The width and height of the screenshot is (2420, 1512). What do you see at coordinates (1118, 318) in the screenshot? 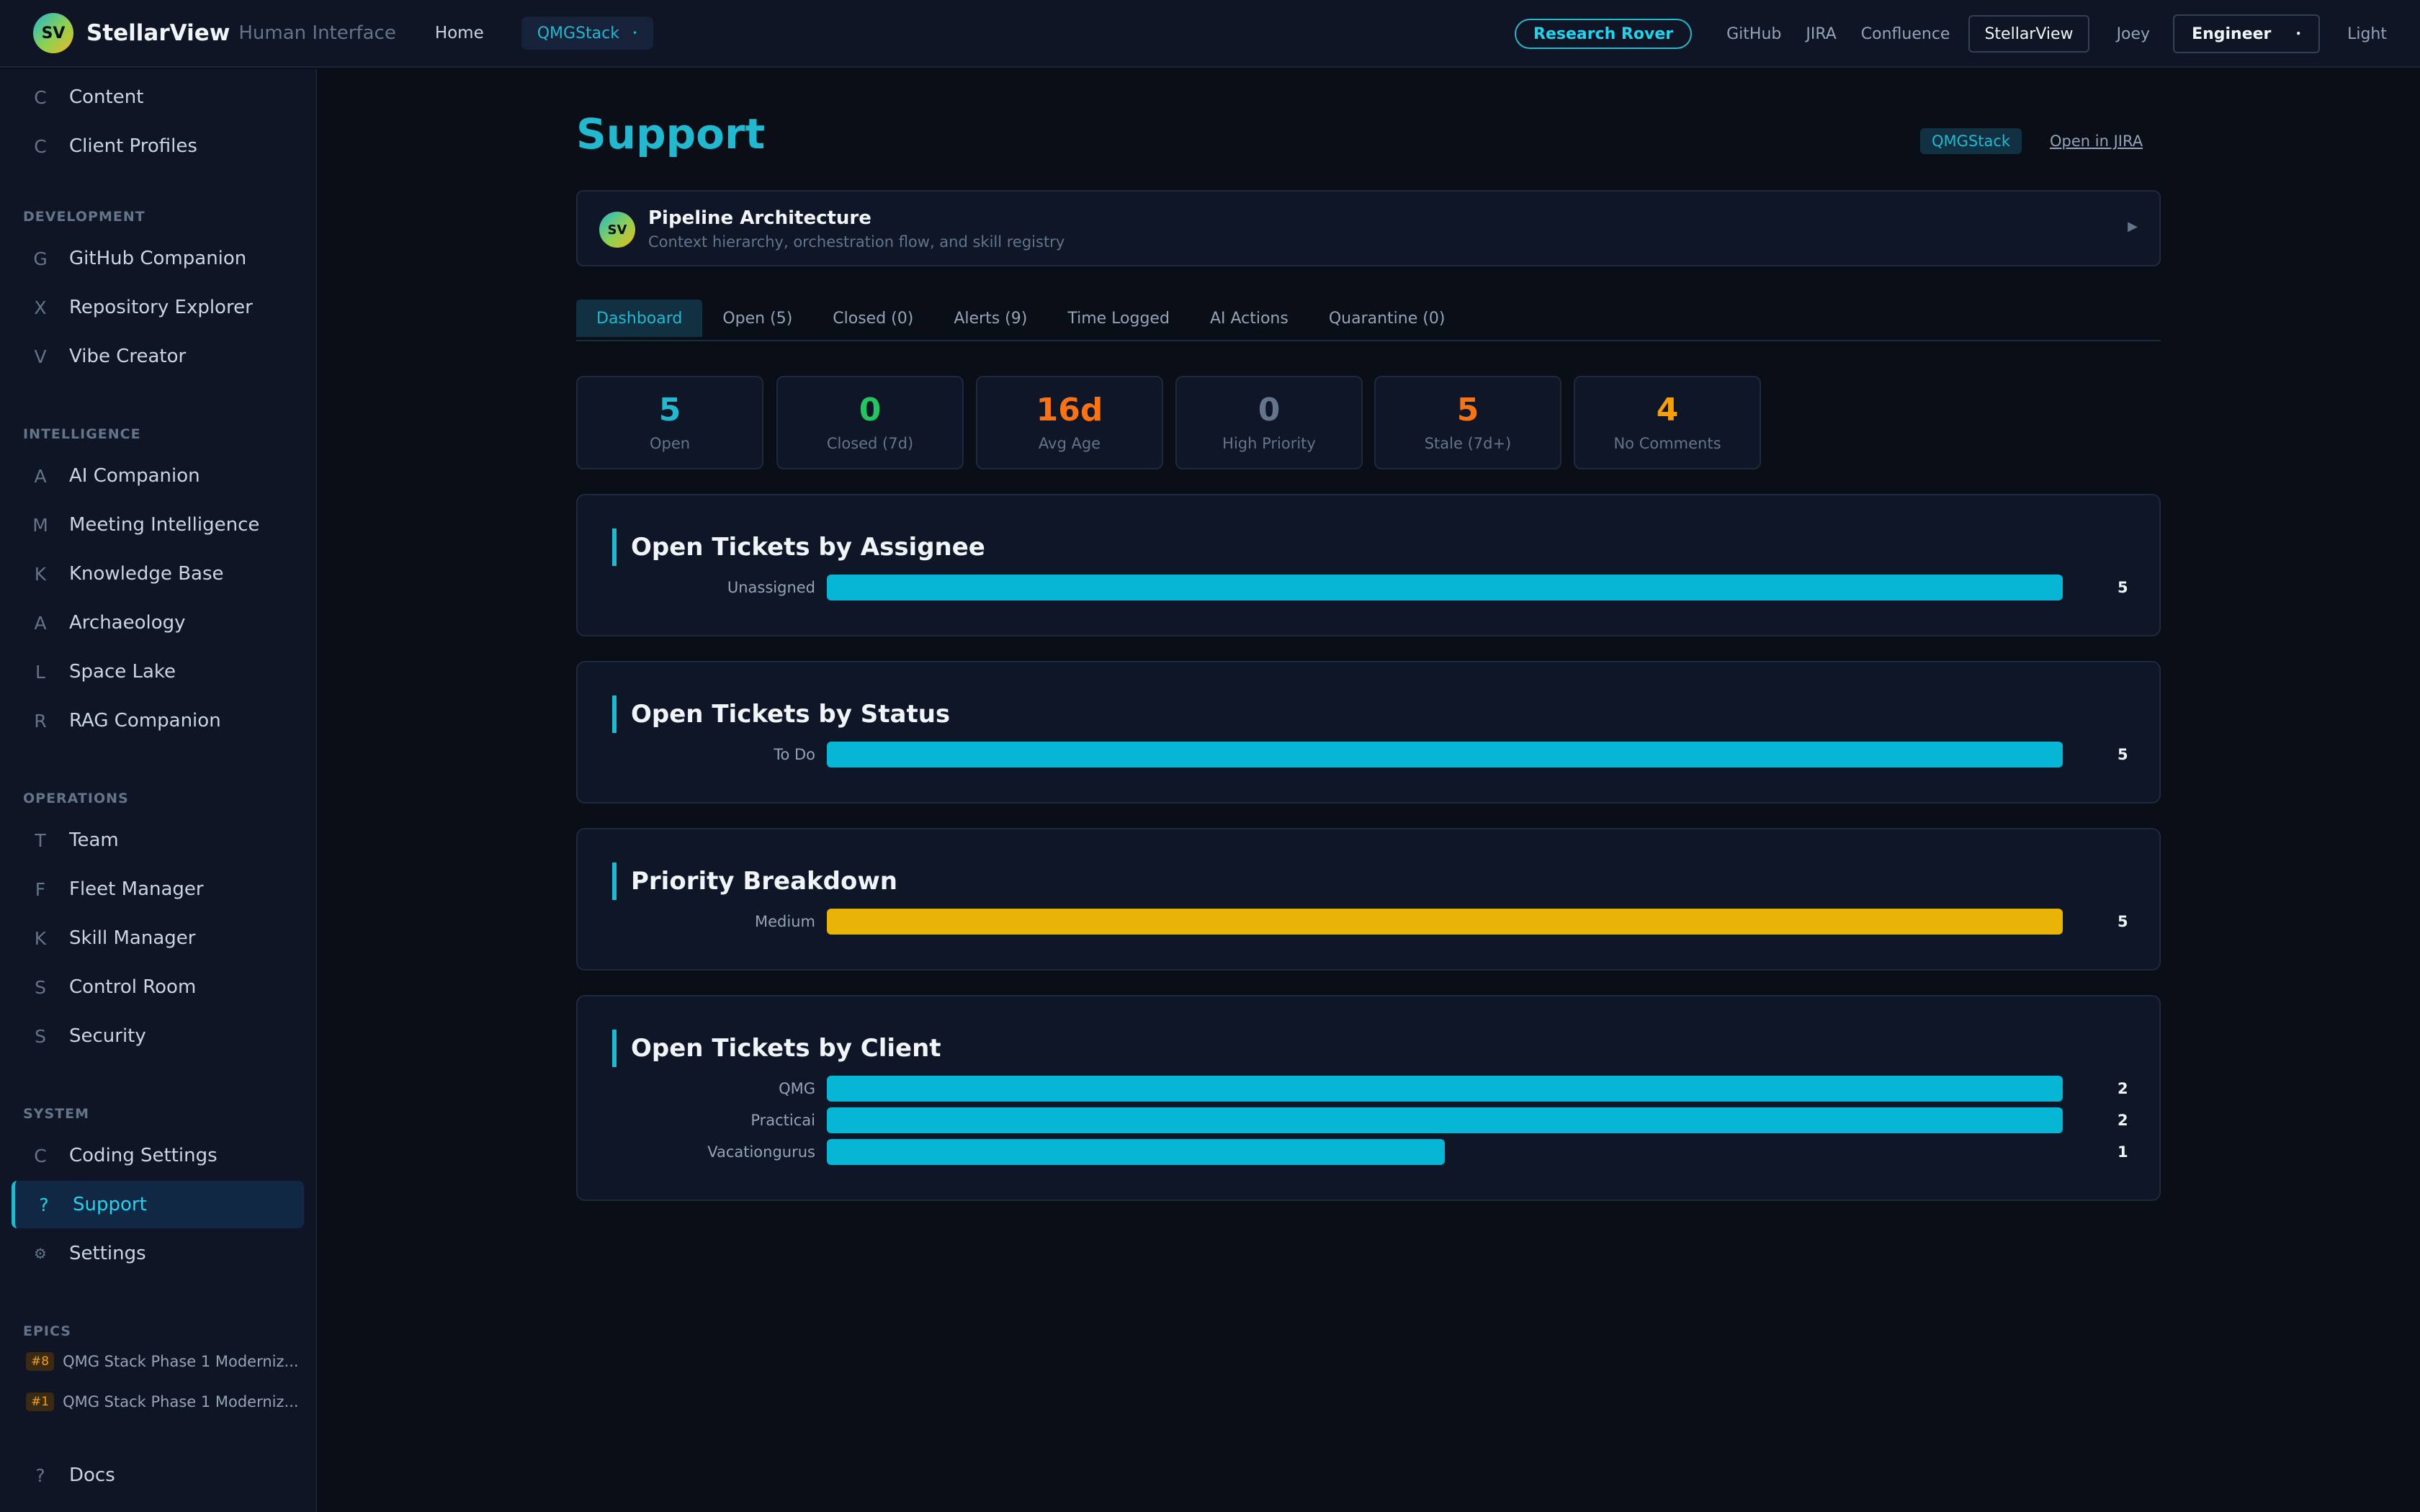
I see `tab-time-logged: Time Logged` at bounding box center [1118, 318].